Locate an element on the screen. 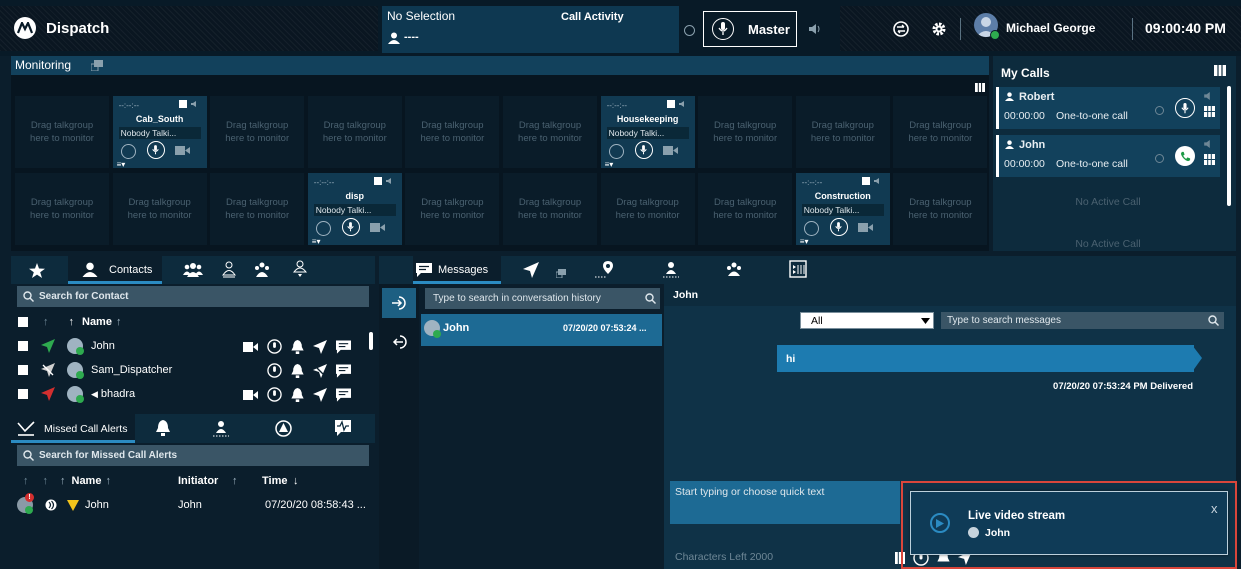 The image size is (1241, 569). gear-icon is located at coordinates (939, 29).